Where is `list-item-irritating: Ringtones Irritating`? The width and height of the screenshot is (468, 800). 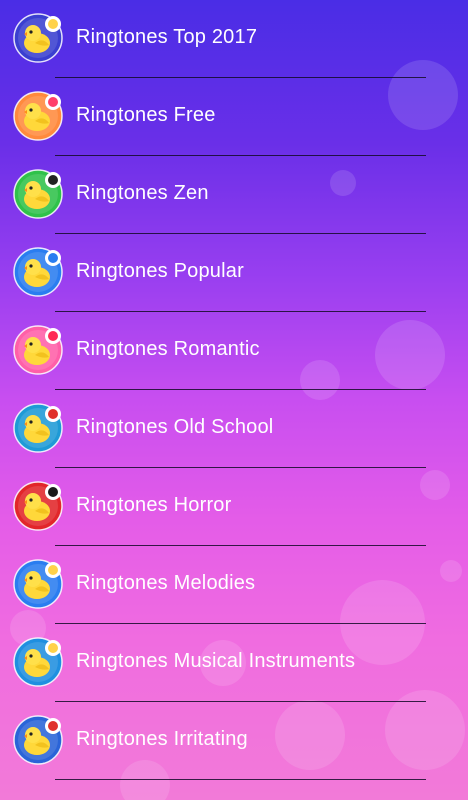
list-item-irritating: Ringtones Irritating is located at coordinates (234, 741).